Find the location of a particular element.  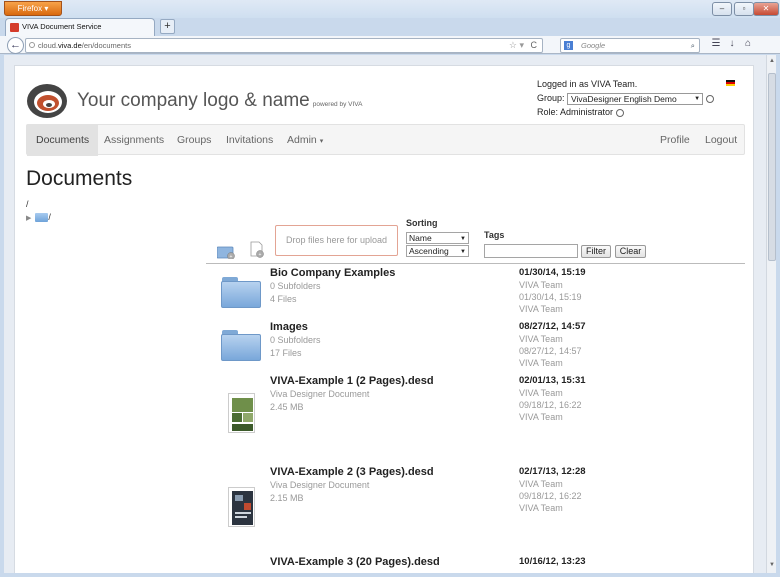

sorting-label: Sorting is located at coordinates (422, 223).